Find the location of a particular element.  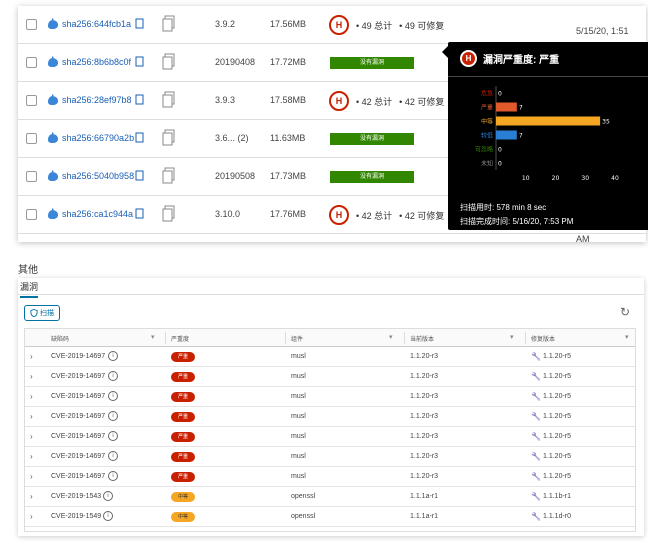

scan-duration: 扫描用时: 578 min 8 sec is located at coordinates (503, 207).